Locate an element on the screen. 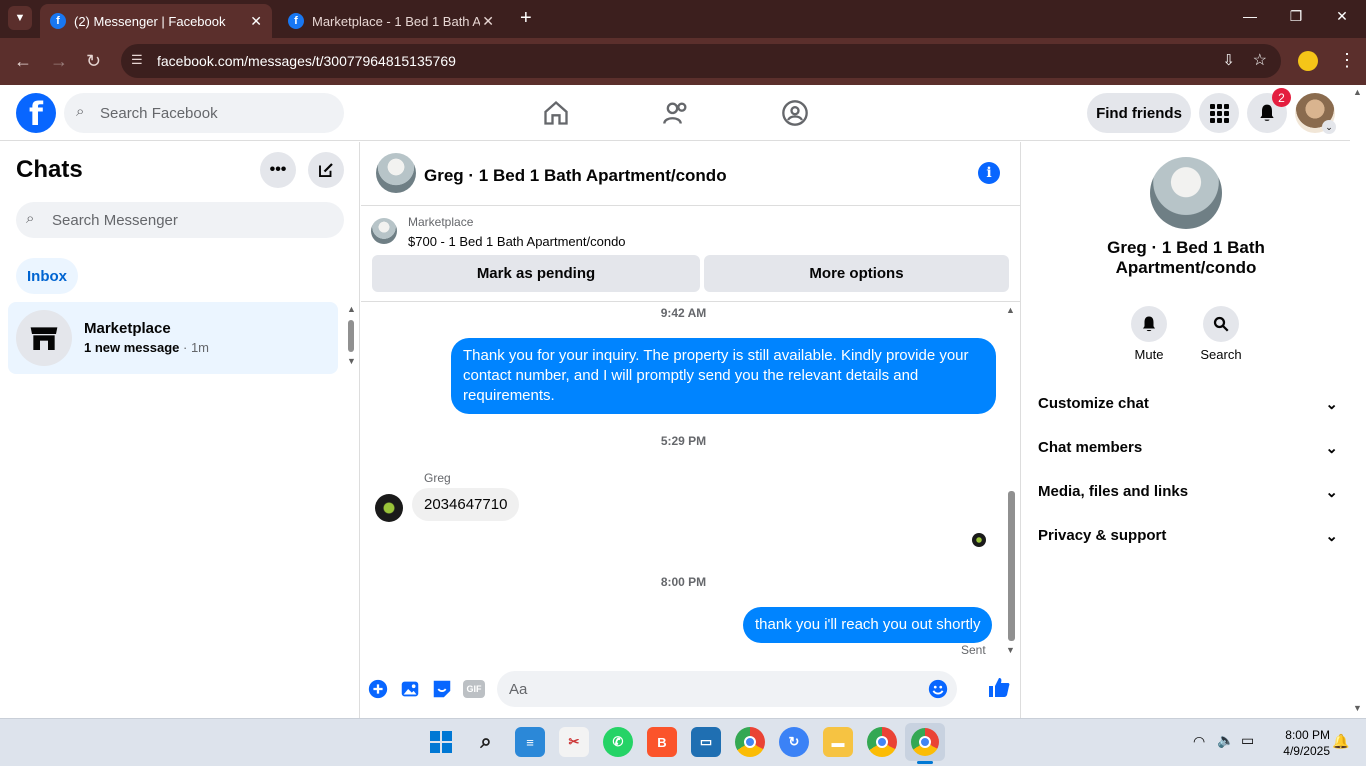 This screenshot has width=1366, height=766. sticker-icon is located at coordinates (442, 689).